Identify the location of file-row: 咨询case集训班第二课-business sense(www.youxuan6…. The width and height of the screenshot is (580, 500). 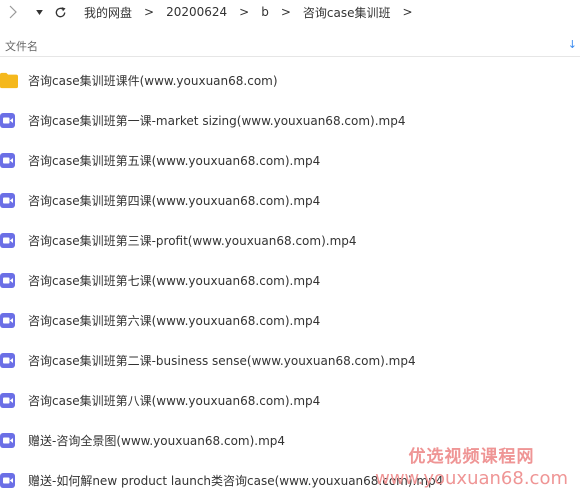
(290, 360).